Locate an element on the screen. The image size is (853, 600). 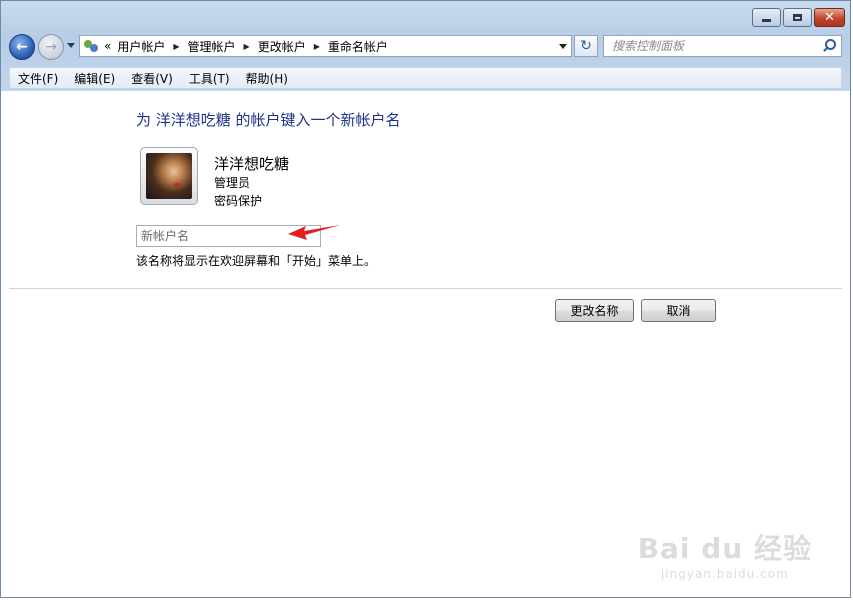
account-password-status: 密码保护 is located at coordinates (238, 201).